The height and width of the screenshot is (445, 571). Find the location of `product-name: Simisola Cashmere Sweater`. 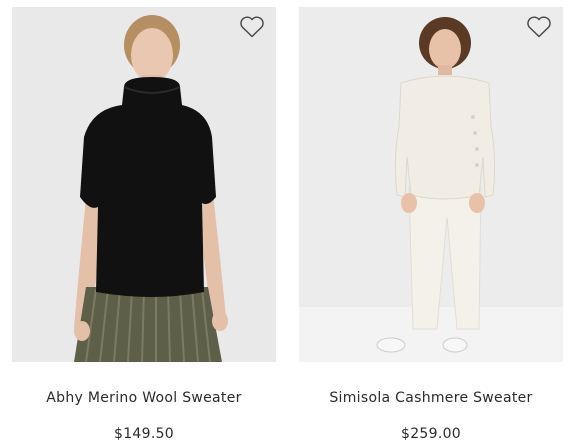

product-name: Simisola Cashmere Sweater is located at coordinates (431, 398).